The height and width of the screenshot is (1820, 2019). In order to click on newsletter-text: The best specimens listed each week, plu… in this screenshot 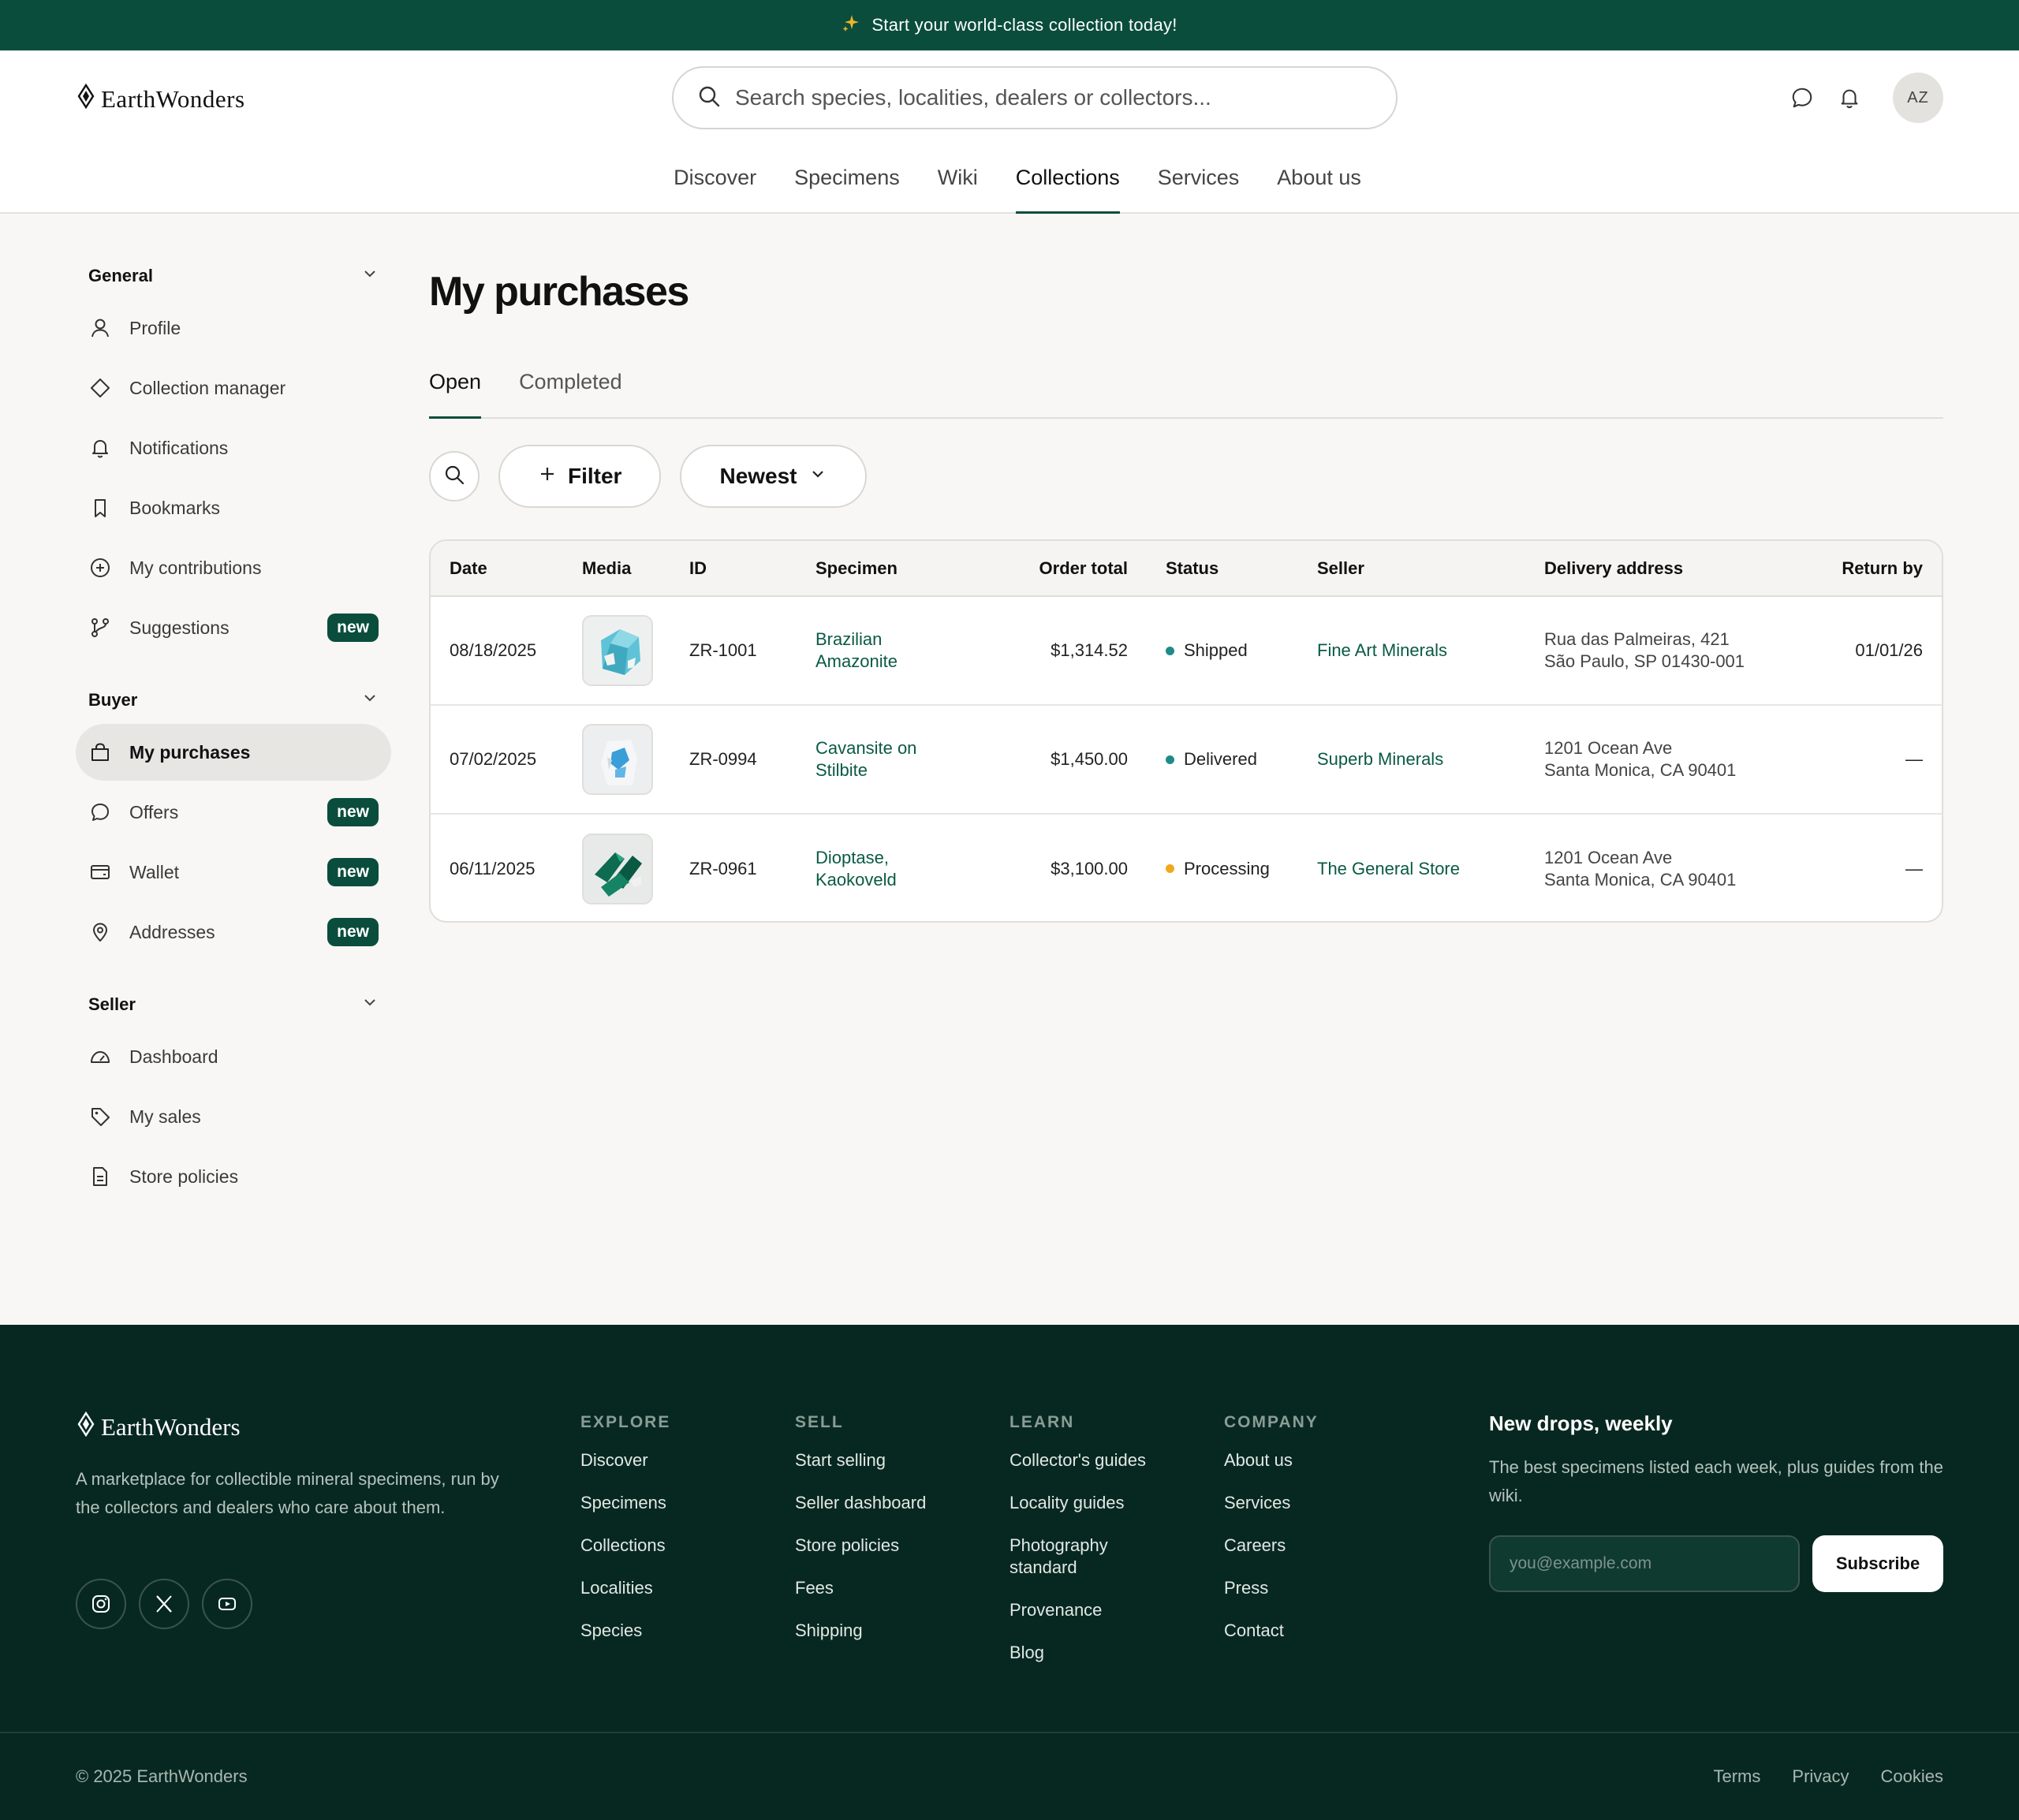, I will do `click(1716, 1481)`.